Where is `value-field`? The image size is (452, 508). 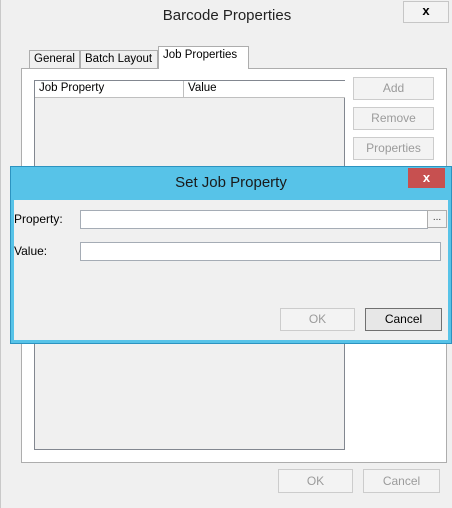
value-field is located at coordinates (260, 251).